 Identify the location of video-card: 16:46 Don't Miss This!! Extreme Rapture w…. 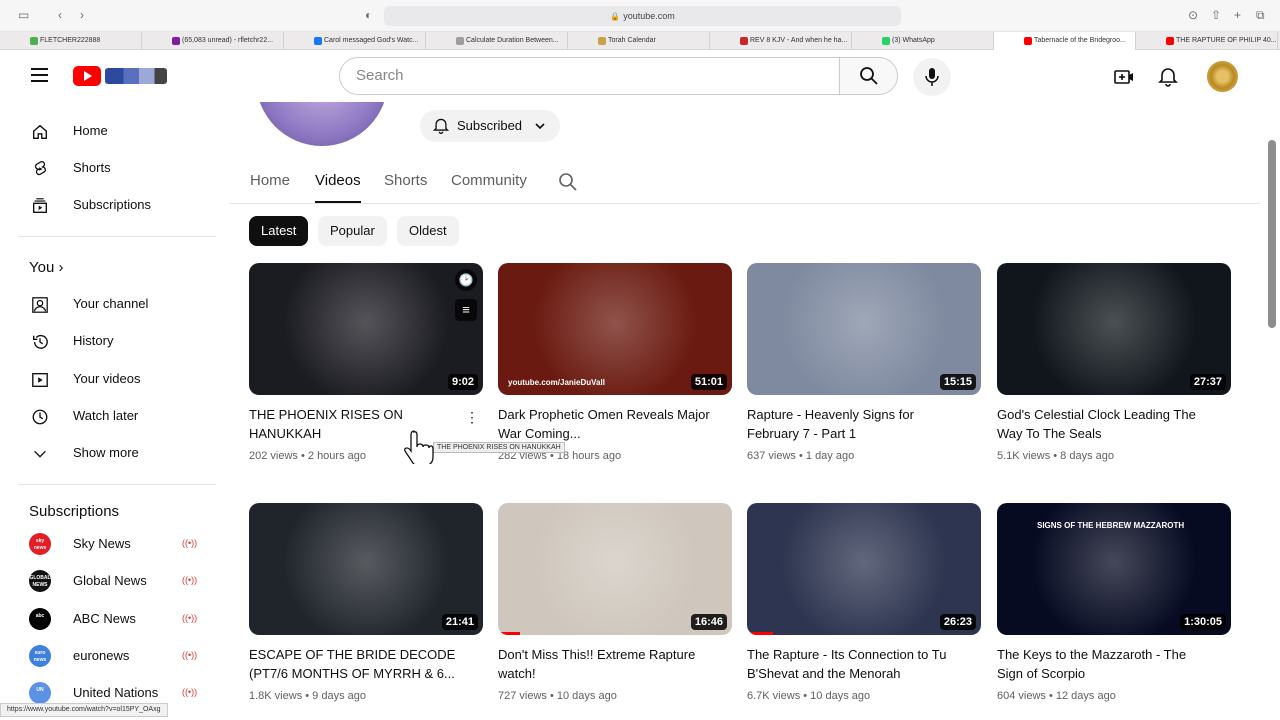
(615, 611).